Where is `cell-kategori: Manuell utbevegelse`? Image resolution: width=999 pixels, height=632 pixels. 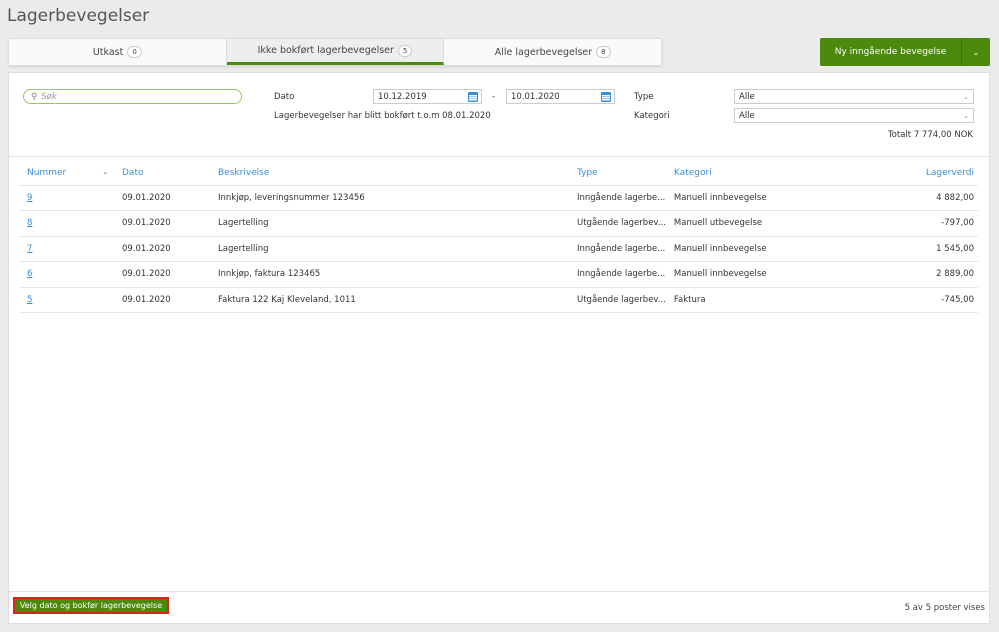 cell-kategori: Manuell utbevegelse is located at coordinates (740, 223).